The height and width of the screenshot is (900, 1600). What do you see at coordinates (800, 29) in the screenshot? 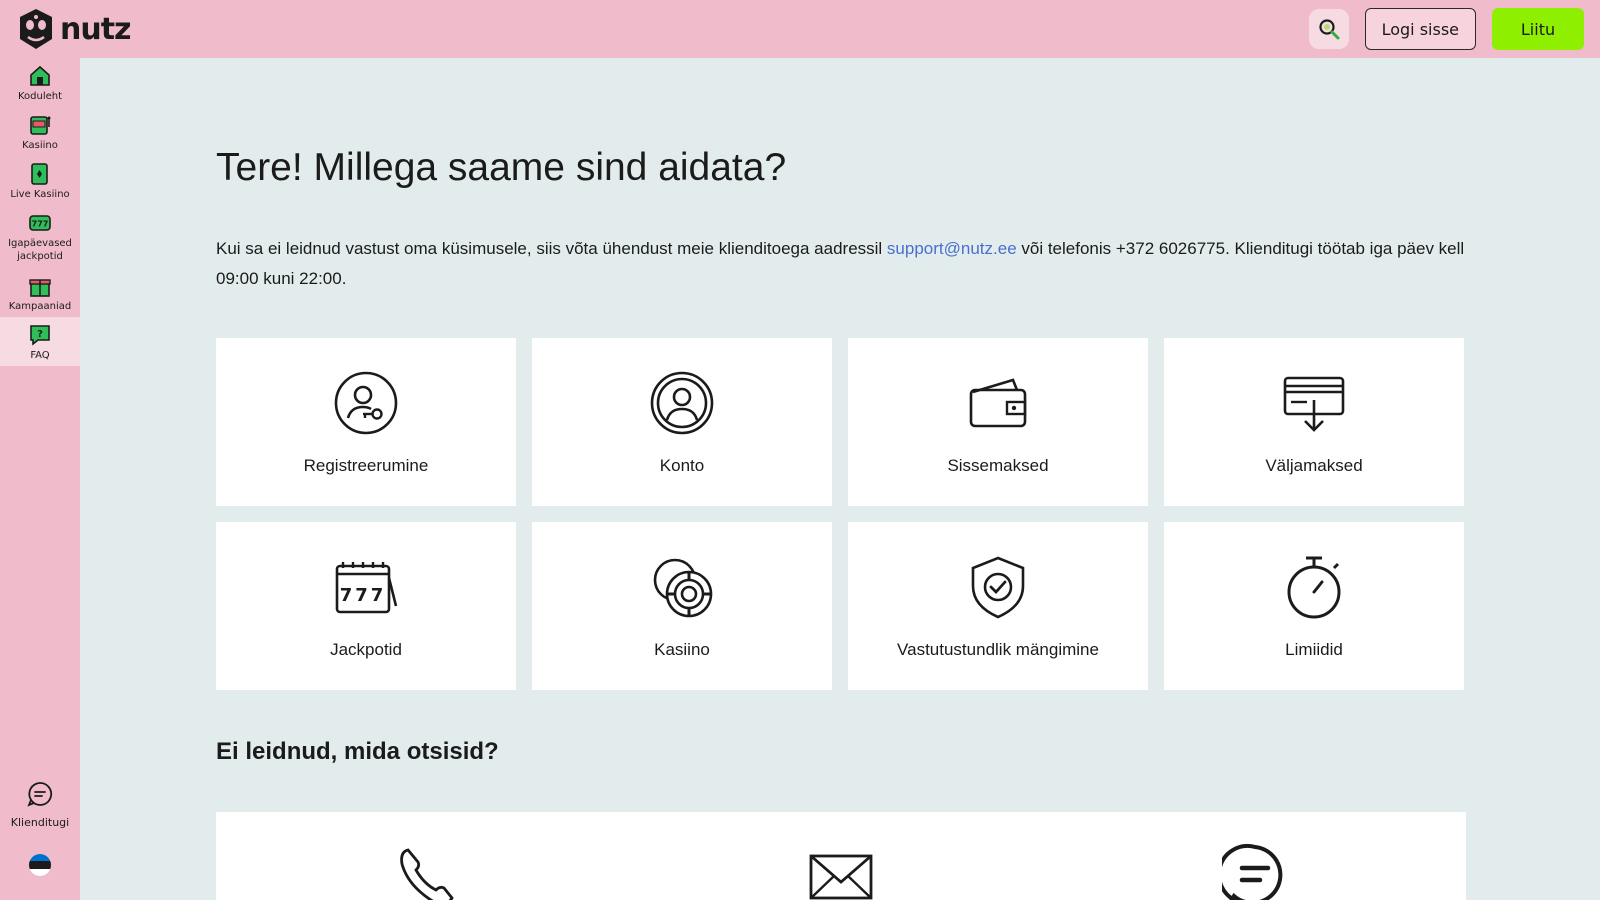
I see `top-header: nutz Logi sisse Liitu` at bounding box center [800, 29].